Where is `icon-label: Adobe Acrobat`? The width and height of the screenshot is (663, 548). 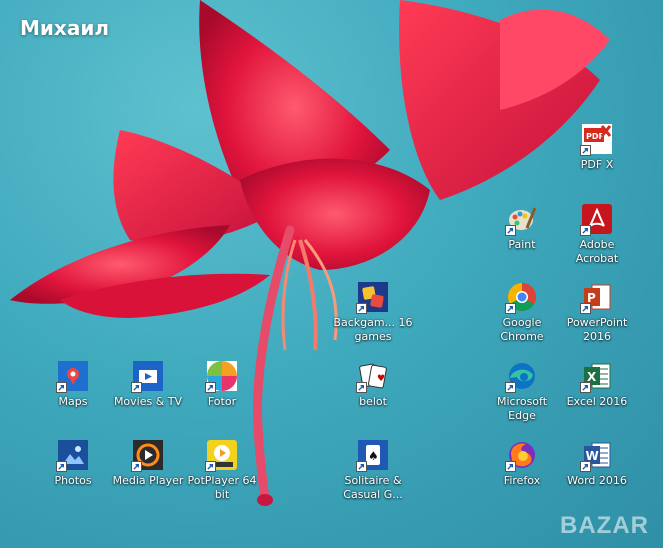 icon-label: Adobe Acrobat is located at coordinates (597, 251).